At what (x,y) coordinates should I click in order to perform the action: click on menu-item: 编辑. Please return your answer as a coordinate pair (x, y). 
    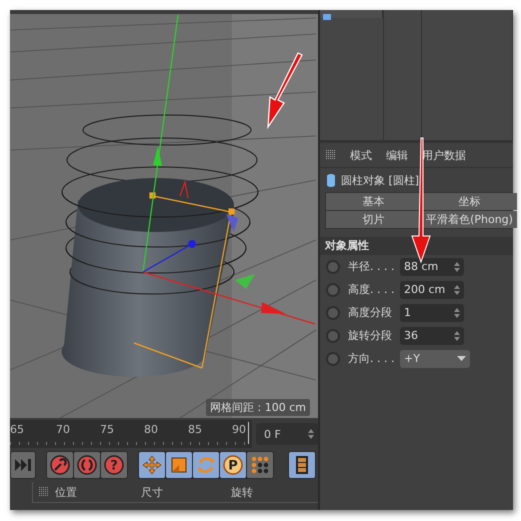
    Looking at the image, I should click on (397, 155).